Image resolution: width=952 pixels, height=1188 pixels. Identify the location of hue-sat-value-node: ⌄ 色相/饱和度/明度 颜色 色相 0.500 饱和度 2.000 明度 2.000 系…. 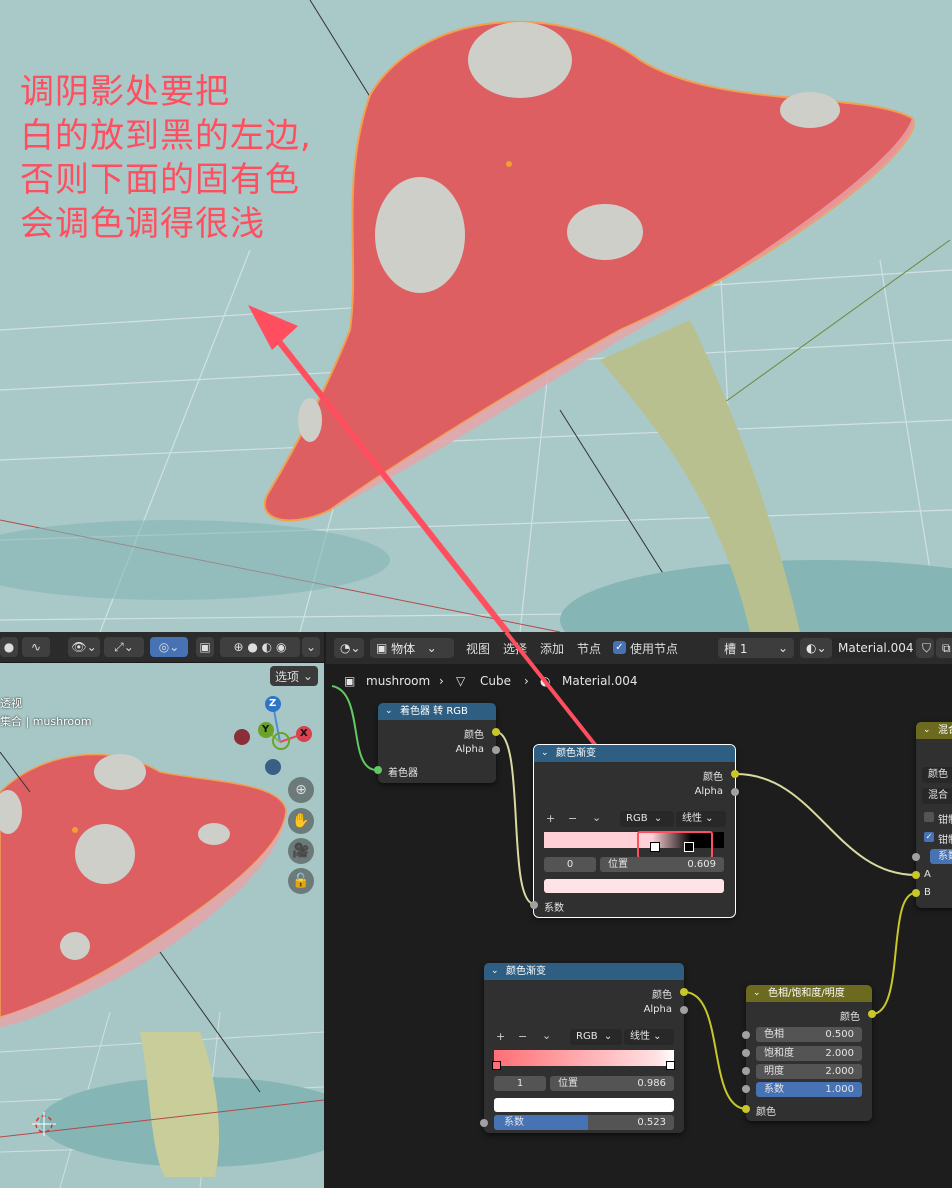
(809, 1053).